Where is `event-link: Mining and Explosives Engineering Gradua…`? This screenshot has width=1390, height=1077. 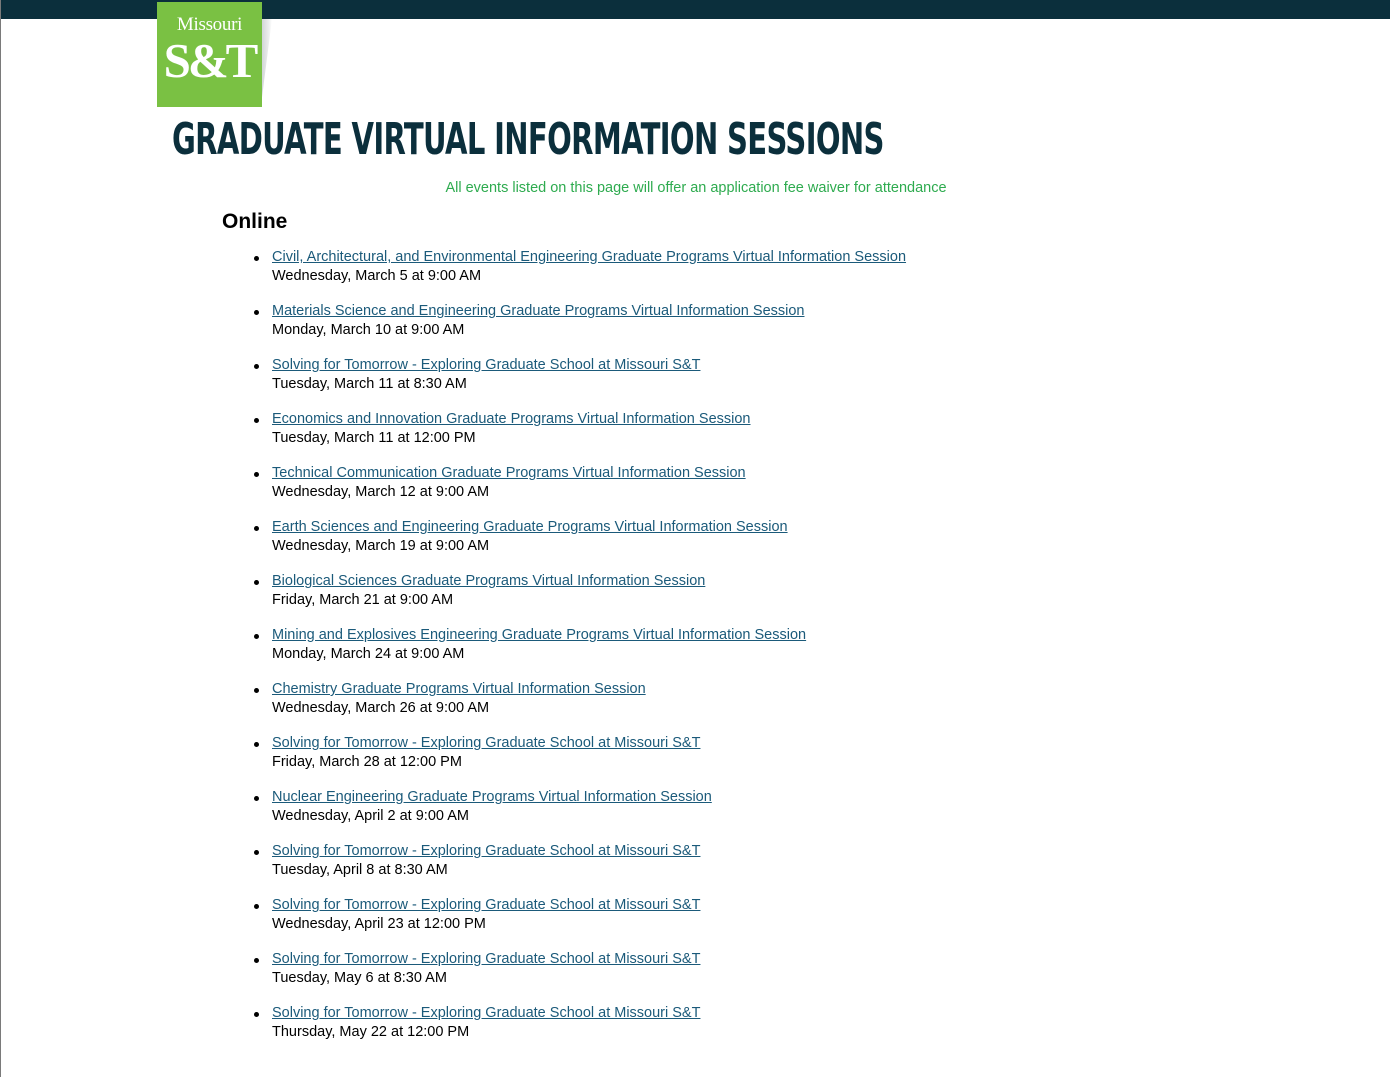 event-link: Mining and Explosives Engineering Gradua… is located at coordinates (589, 635).